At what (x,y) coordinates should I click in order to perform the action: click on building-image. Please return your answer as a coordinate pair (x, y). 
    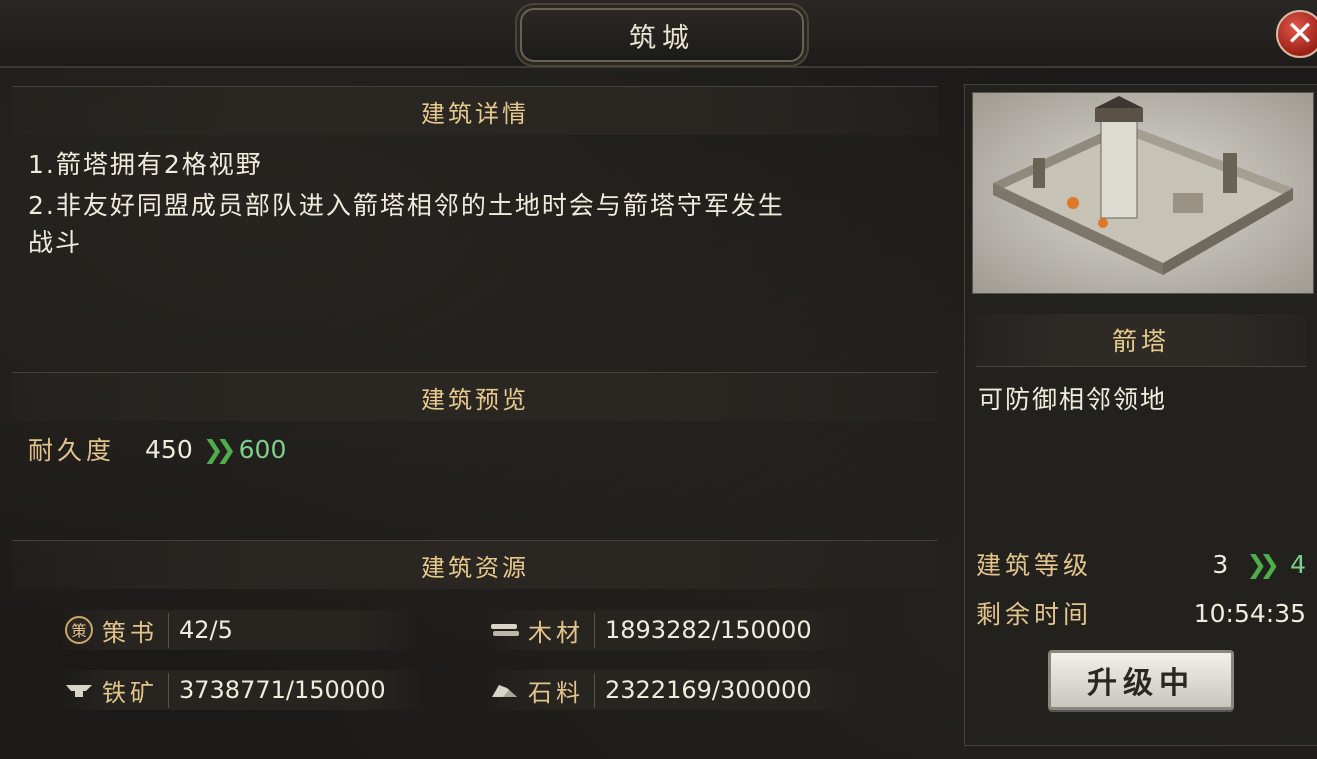
    Looking at the image, I should click on (1143, 193).